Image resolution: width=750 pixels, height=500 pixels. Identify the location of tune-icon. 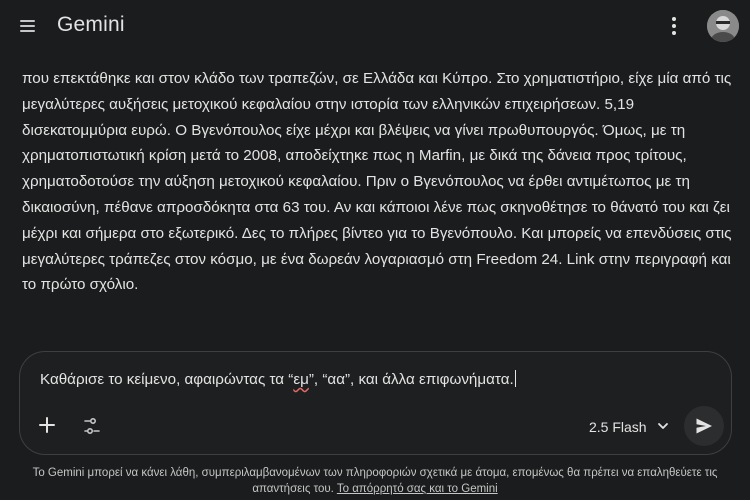
(92, 426).